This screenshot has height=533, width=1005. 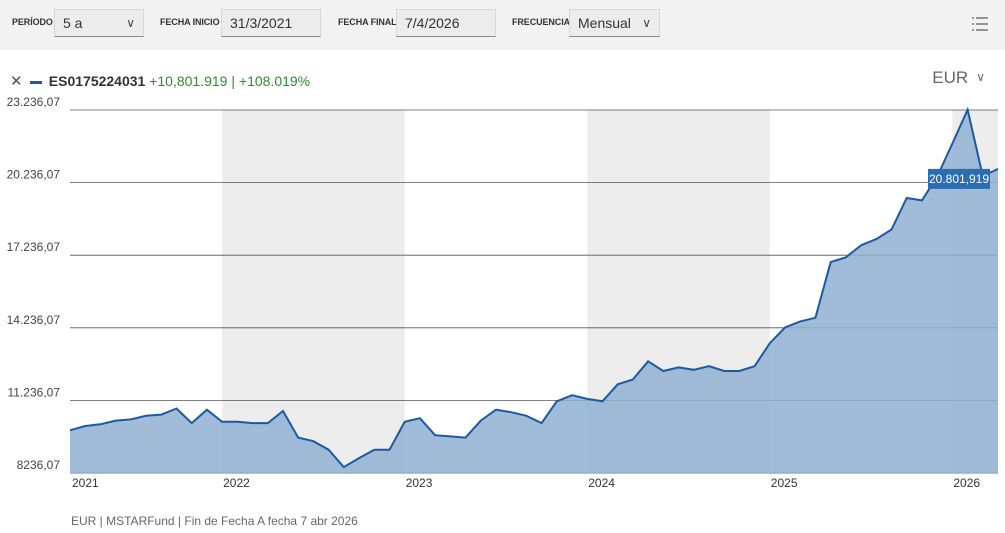 What do you see at coordinates (601, 483) in the screenshot?
I see `x-tick-label: 2024` at bounding box center [601, 483].